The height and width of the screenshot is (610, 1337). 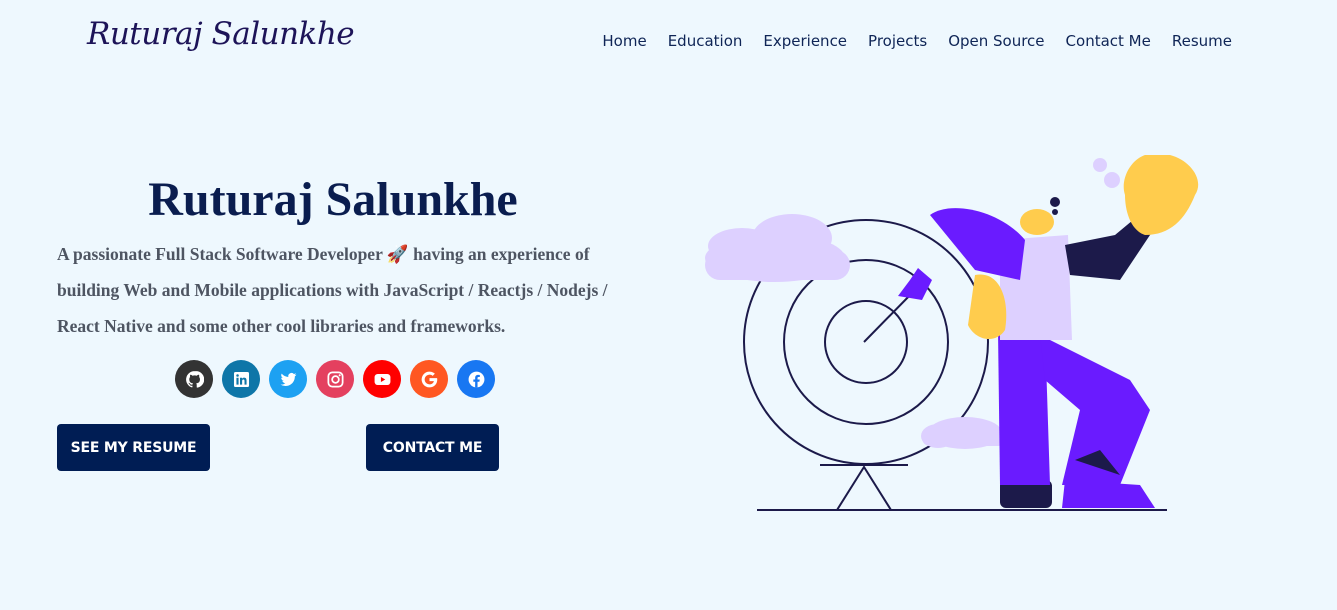 What do you see at coordinates (133, 447) in the screenshot?
I see `see-my-resume-button: SEE MY RESUME` at bounding box center [133, 447].